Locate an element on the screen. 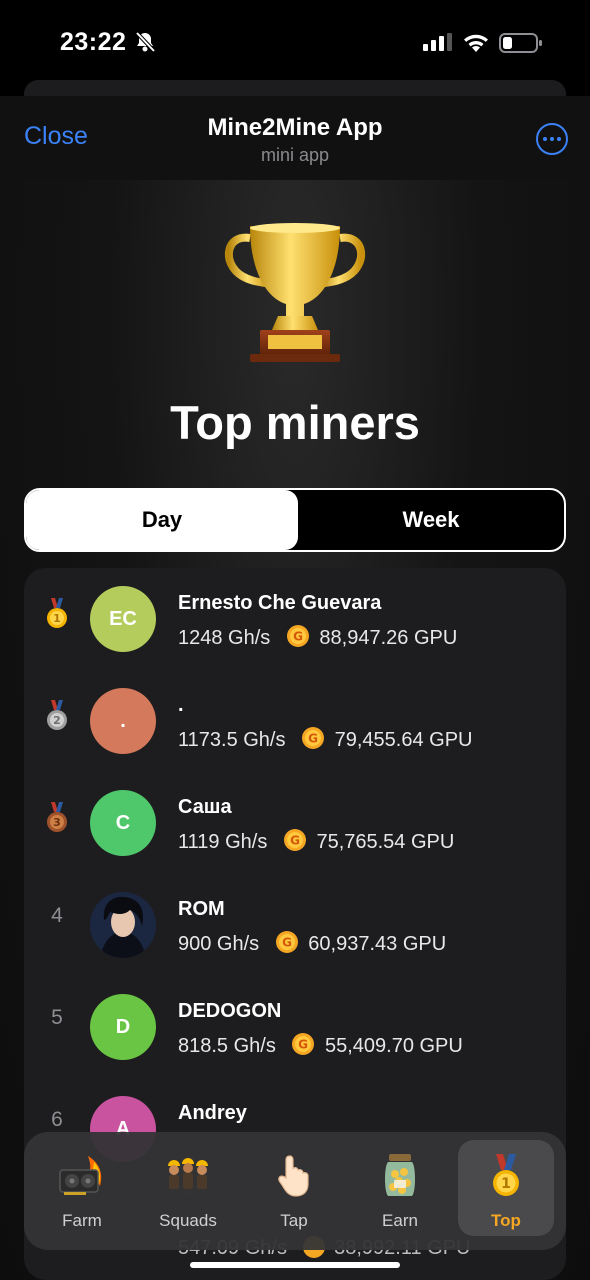  avatar: D is located at coordinates (123, 1027).